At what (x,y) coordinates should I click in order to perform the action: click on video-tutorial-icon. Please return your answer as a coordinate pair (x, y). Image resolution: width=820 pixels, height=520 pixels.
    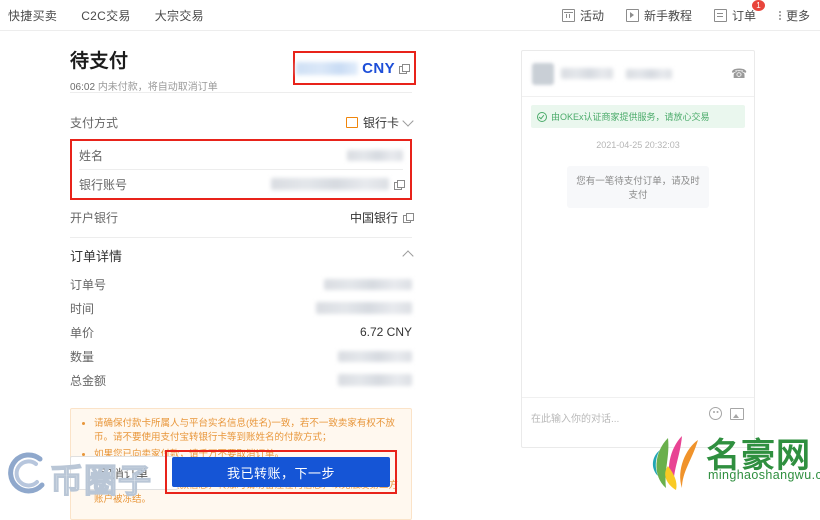
    Looking at the image, I should click on (632, 15).